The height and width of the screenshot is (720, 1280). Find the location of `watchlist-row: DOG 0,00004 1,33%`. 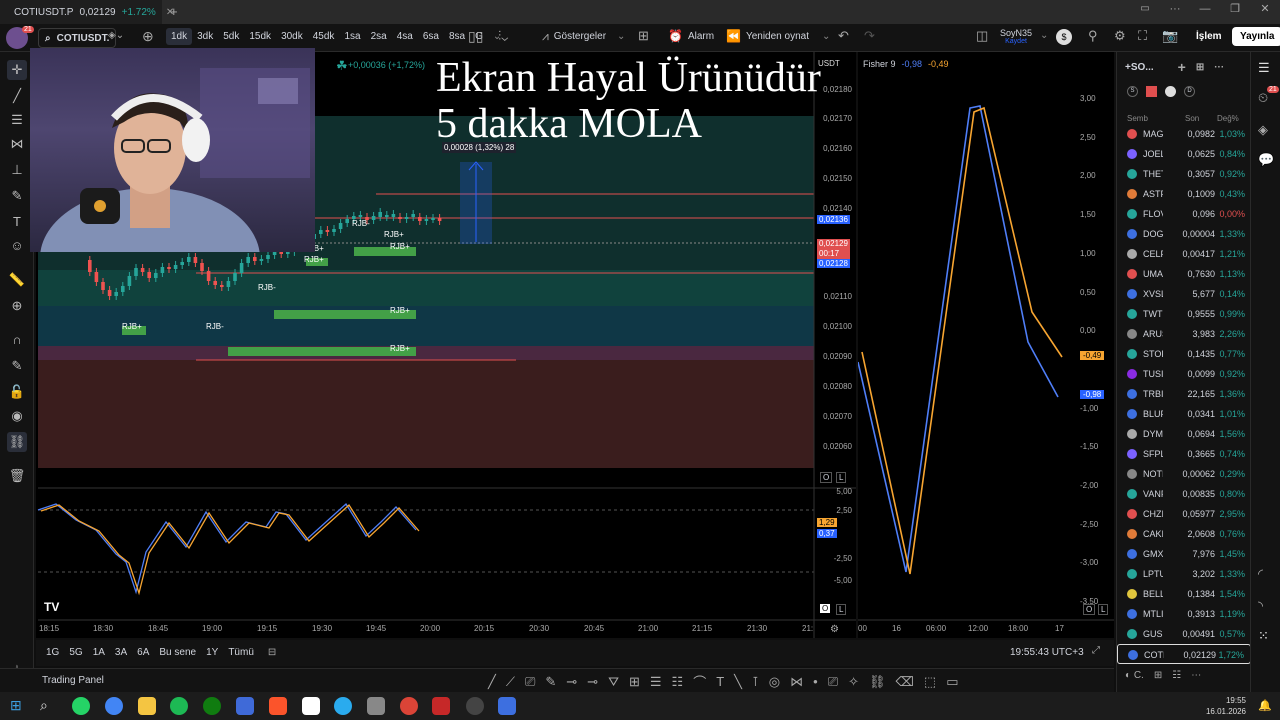

watchlist-row: DOG 0,00004 1,33% is located at coordinates (1184, 234).